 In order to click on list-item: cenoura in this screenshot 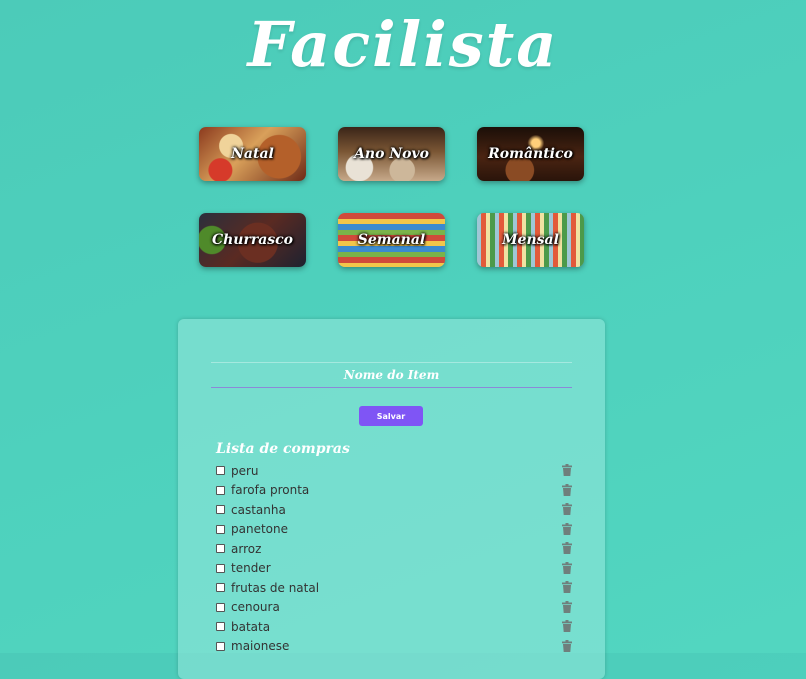, I will do `click(394, 608)`.